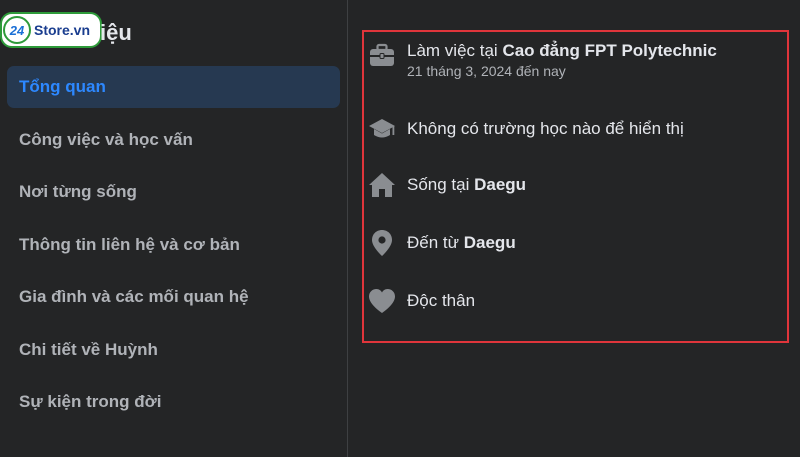  What do you see at coordinates (441, 300) in the screenshot?
I see `relationship-text: Độc thân` at bounding box center [441, 300].